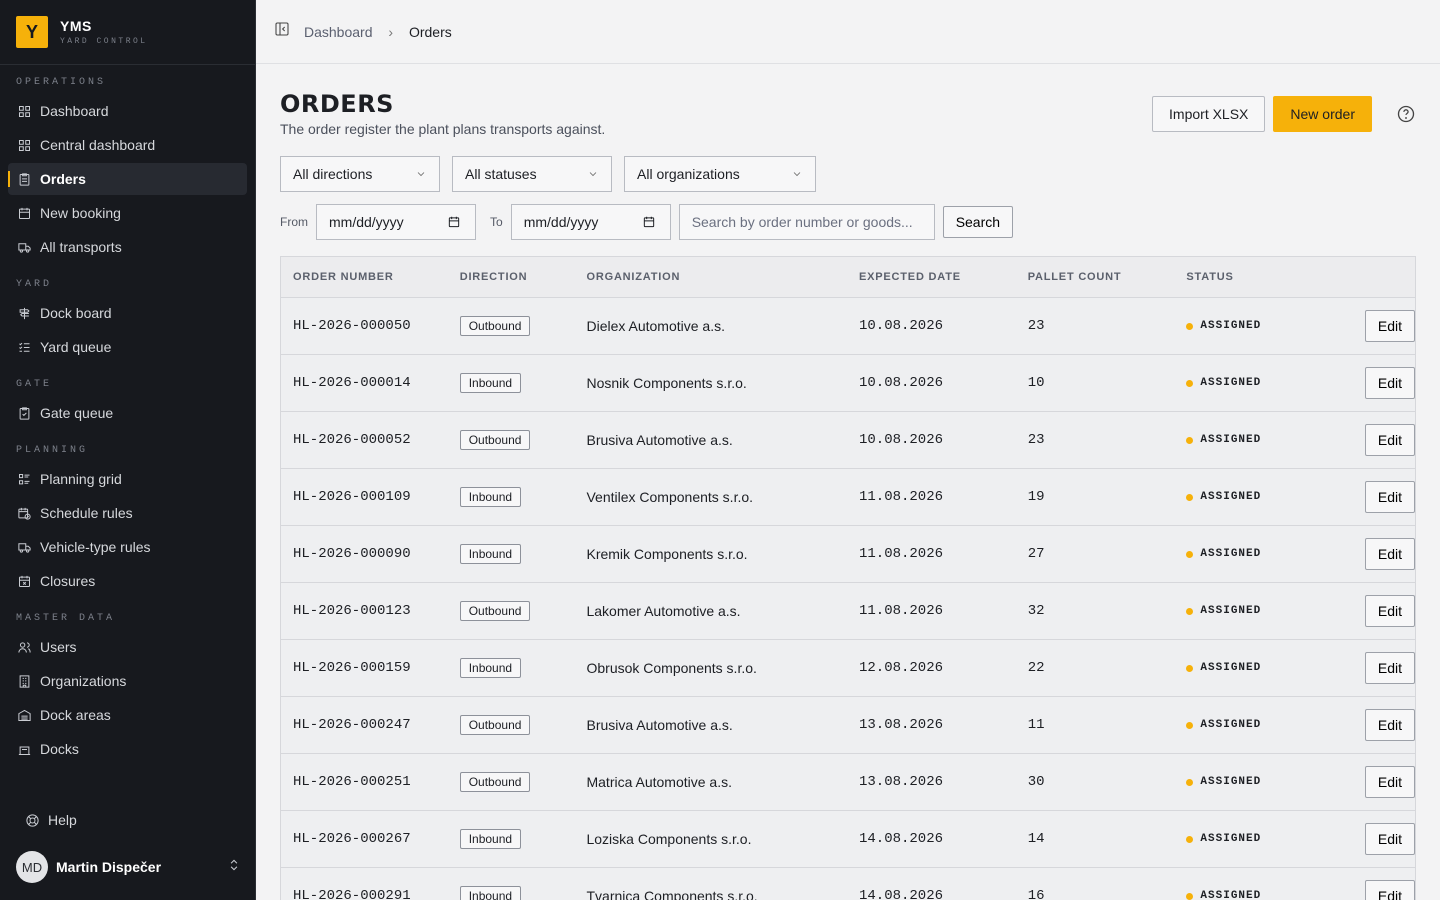 The image size is (1440, 900). What do you see at coordinates (63, 179) in the screenshot?
I see `sidebar-item-label: Orders` at bounding box center [63, 179].